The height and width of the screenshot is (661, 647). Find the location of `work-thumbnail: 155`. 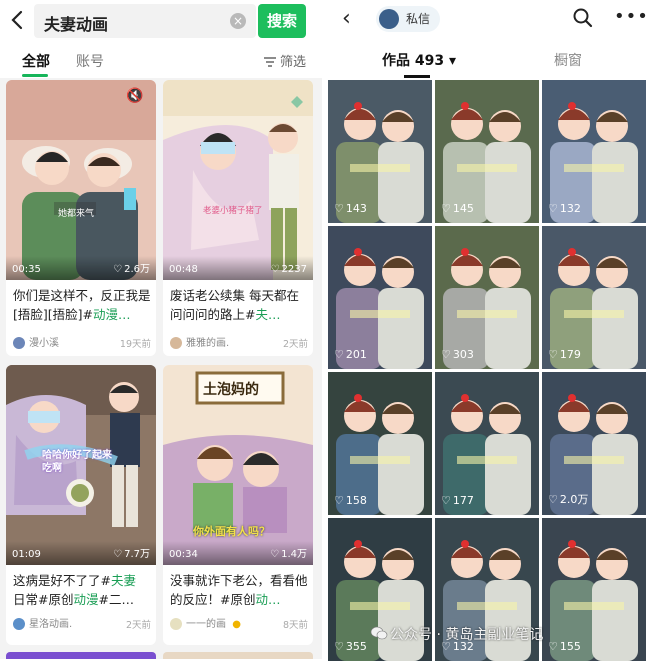

work-thumbnail: 155 is located at coordinates (594, 589).